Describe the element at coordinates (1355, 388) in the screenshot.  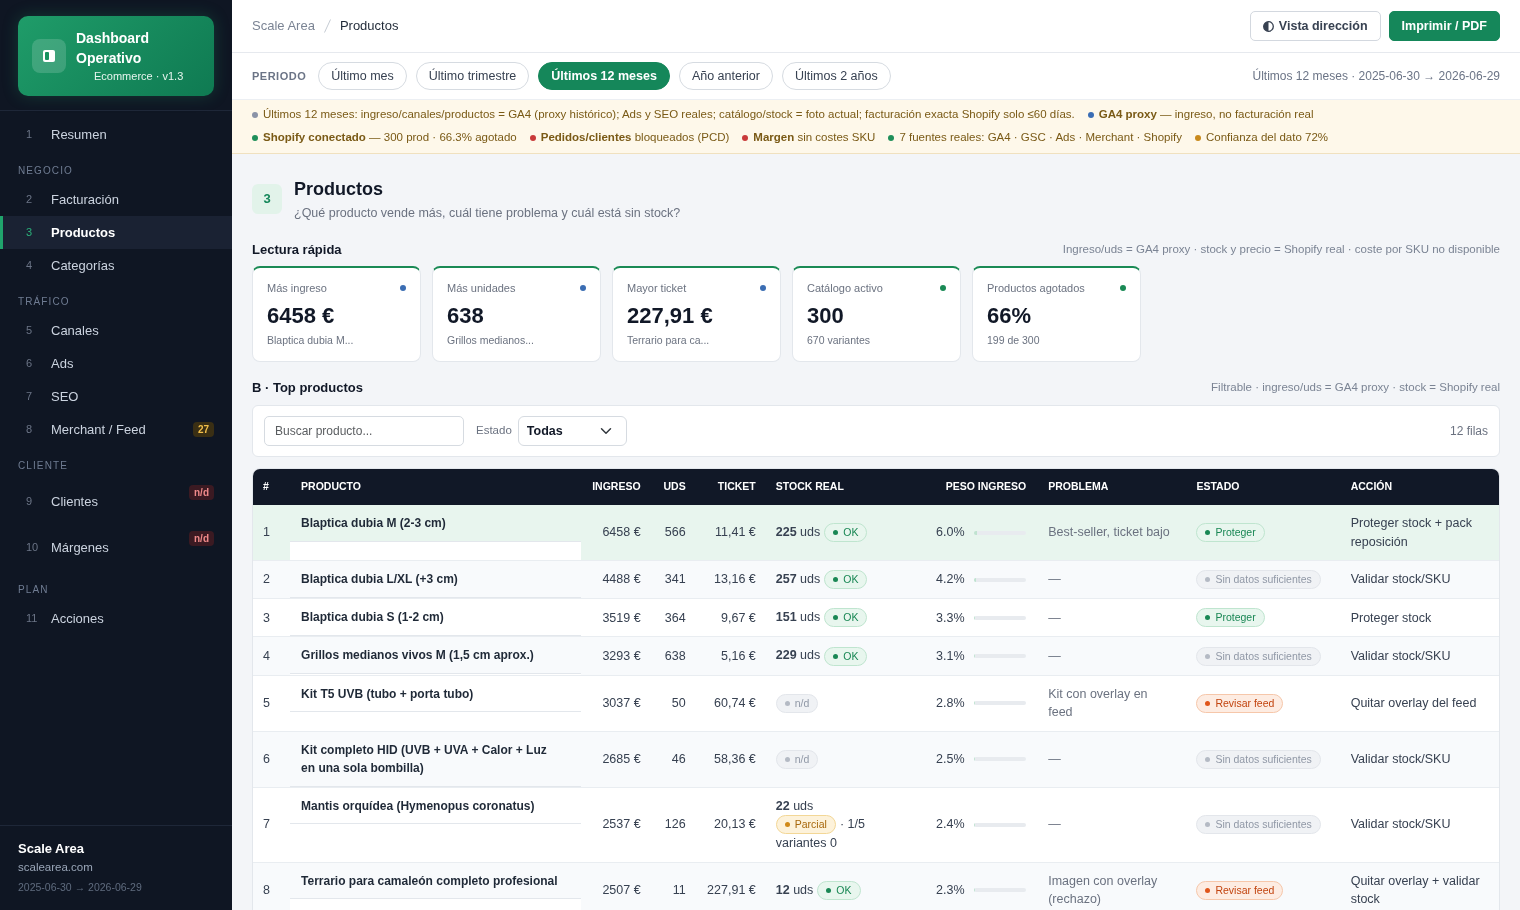
I see `block-note: Filtrable · ingreso/uds = GA4 proxy · stock = Shopify real` at that location.